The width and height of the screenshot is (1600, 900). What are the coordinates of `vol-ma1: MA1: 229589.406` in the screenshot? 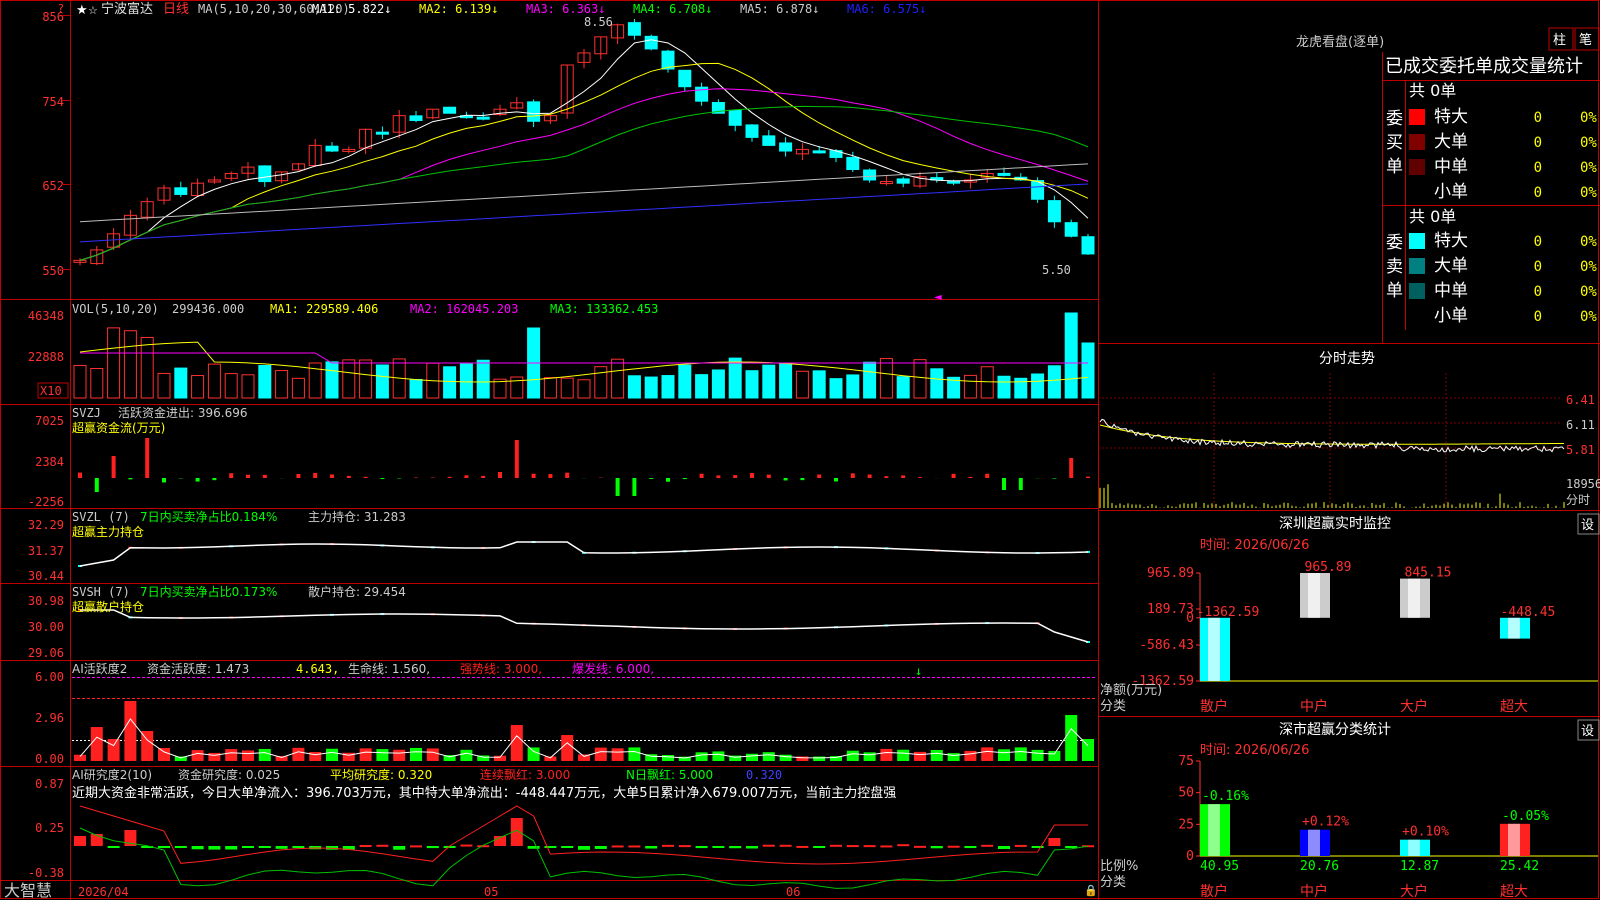 It's located at (324, 309).